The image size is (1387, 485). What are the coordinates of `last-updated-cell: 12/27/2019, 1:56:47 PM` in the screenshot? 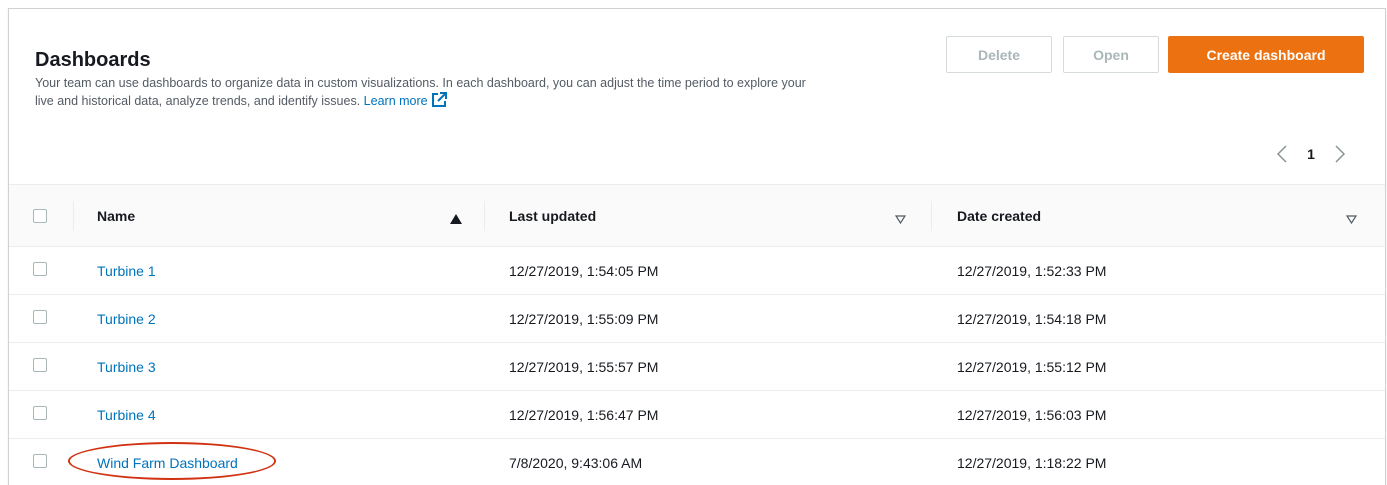 It's located at (584, 415).